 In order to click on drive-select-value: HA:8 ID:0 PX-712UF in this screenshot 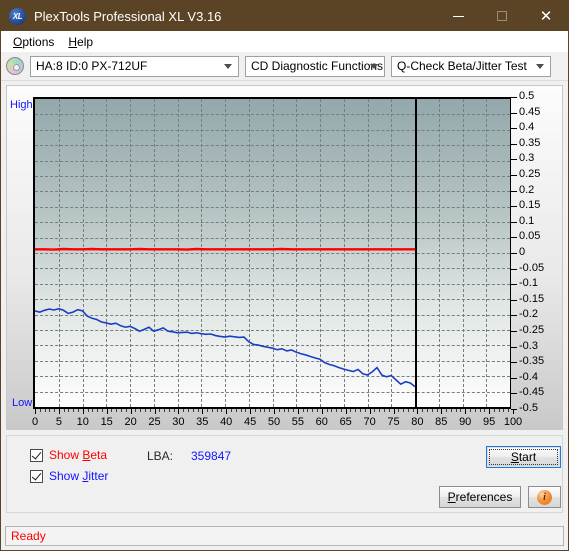, I will do `click(92, 66)`.